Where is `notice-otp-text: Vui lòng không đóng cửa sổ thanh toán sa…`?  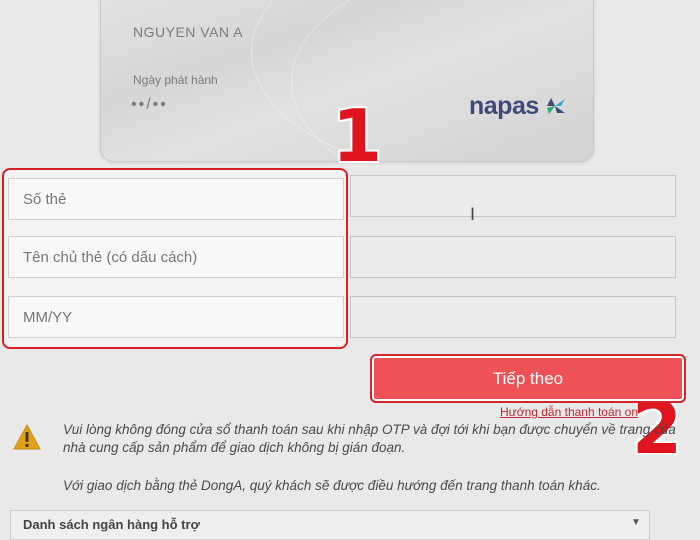 notice-otp-text: Vui lòng không đóng cửa sổ thanh toán sa… is located at coordinates (369, 438).